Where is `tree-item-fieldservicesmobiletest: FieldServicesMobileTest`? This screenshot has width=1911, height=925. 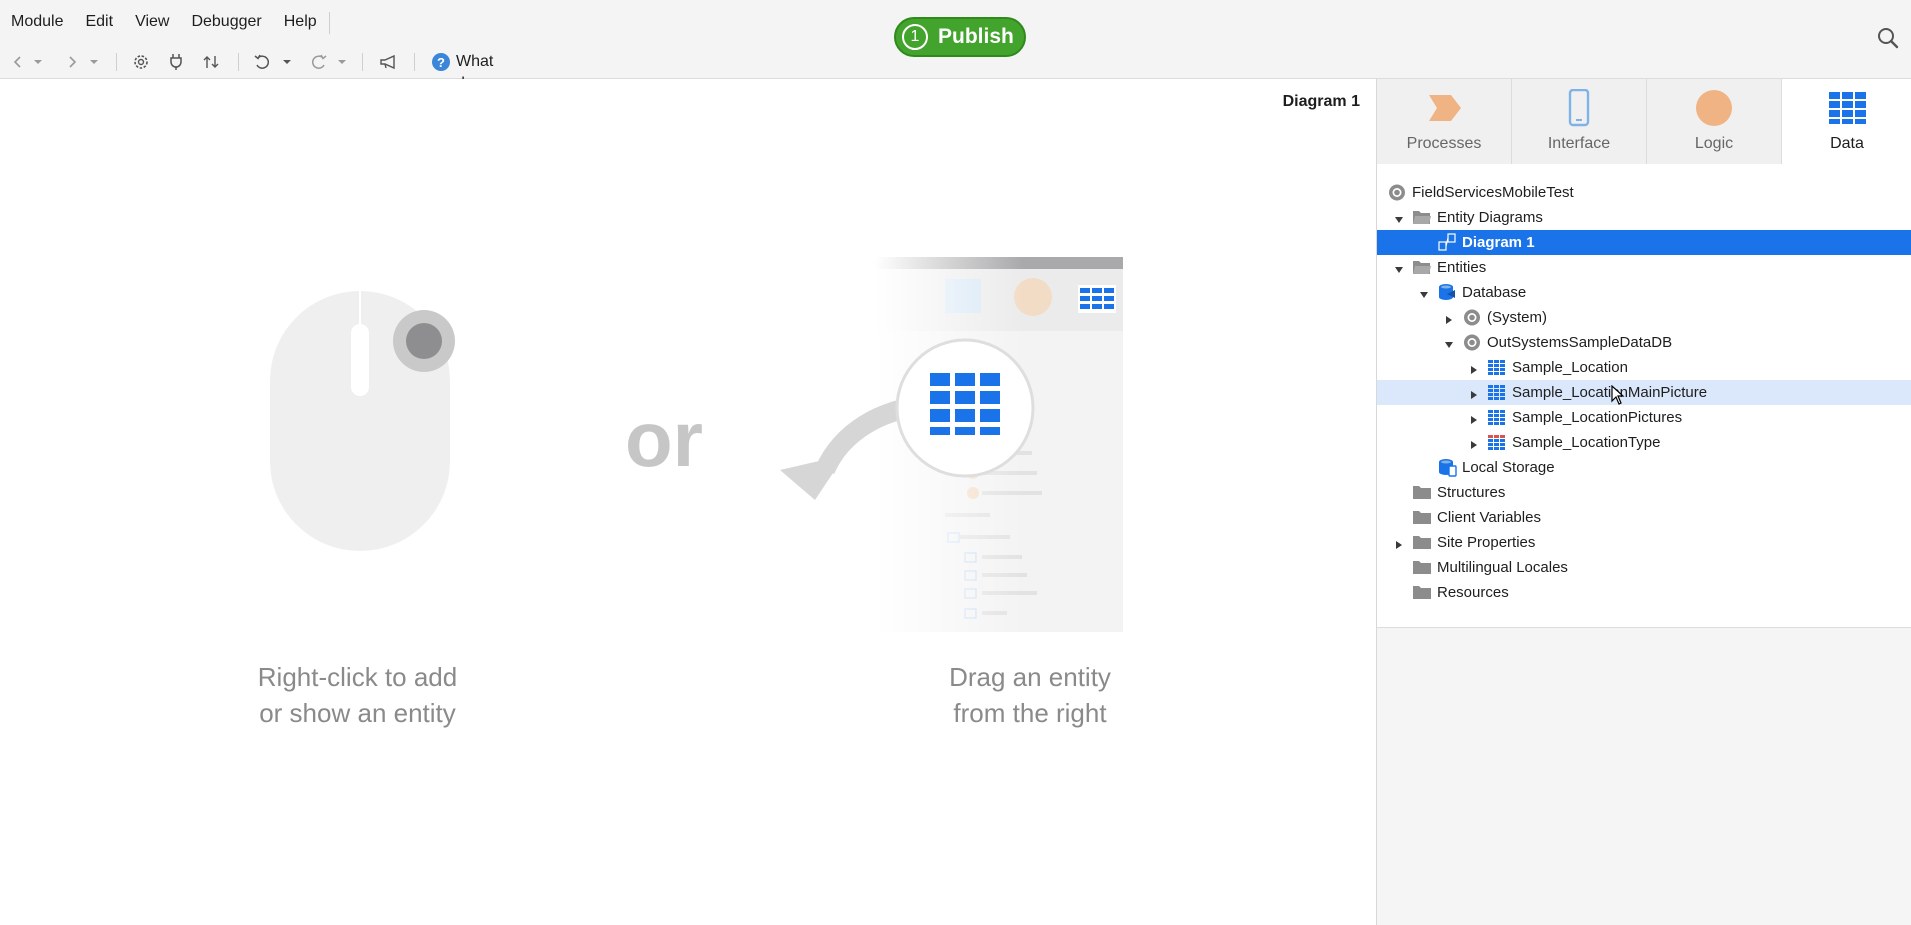 tree-item-fieldservicesmobiletest: FieldServicesMobileTest is located at coordinates (1644, 192).